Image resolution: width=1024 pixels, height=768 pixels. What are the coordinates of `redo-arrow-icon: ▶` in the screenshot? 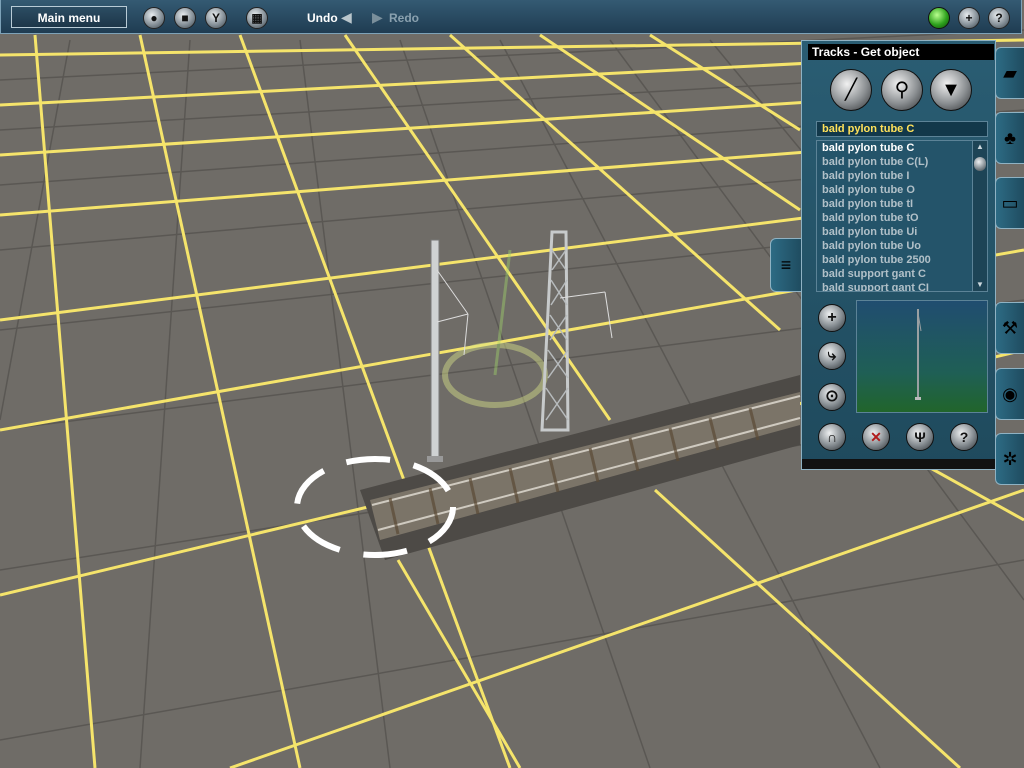 It's located at (377, 17).